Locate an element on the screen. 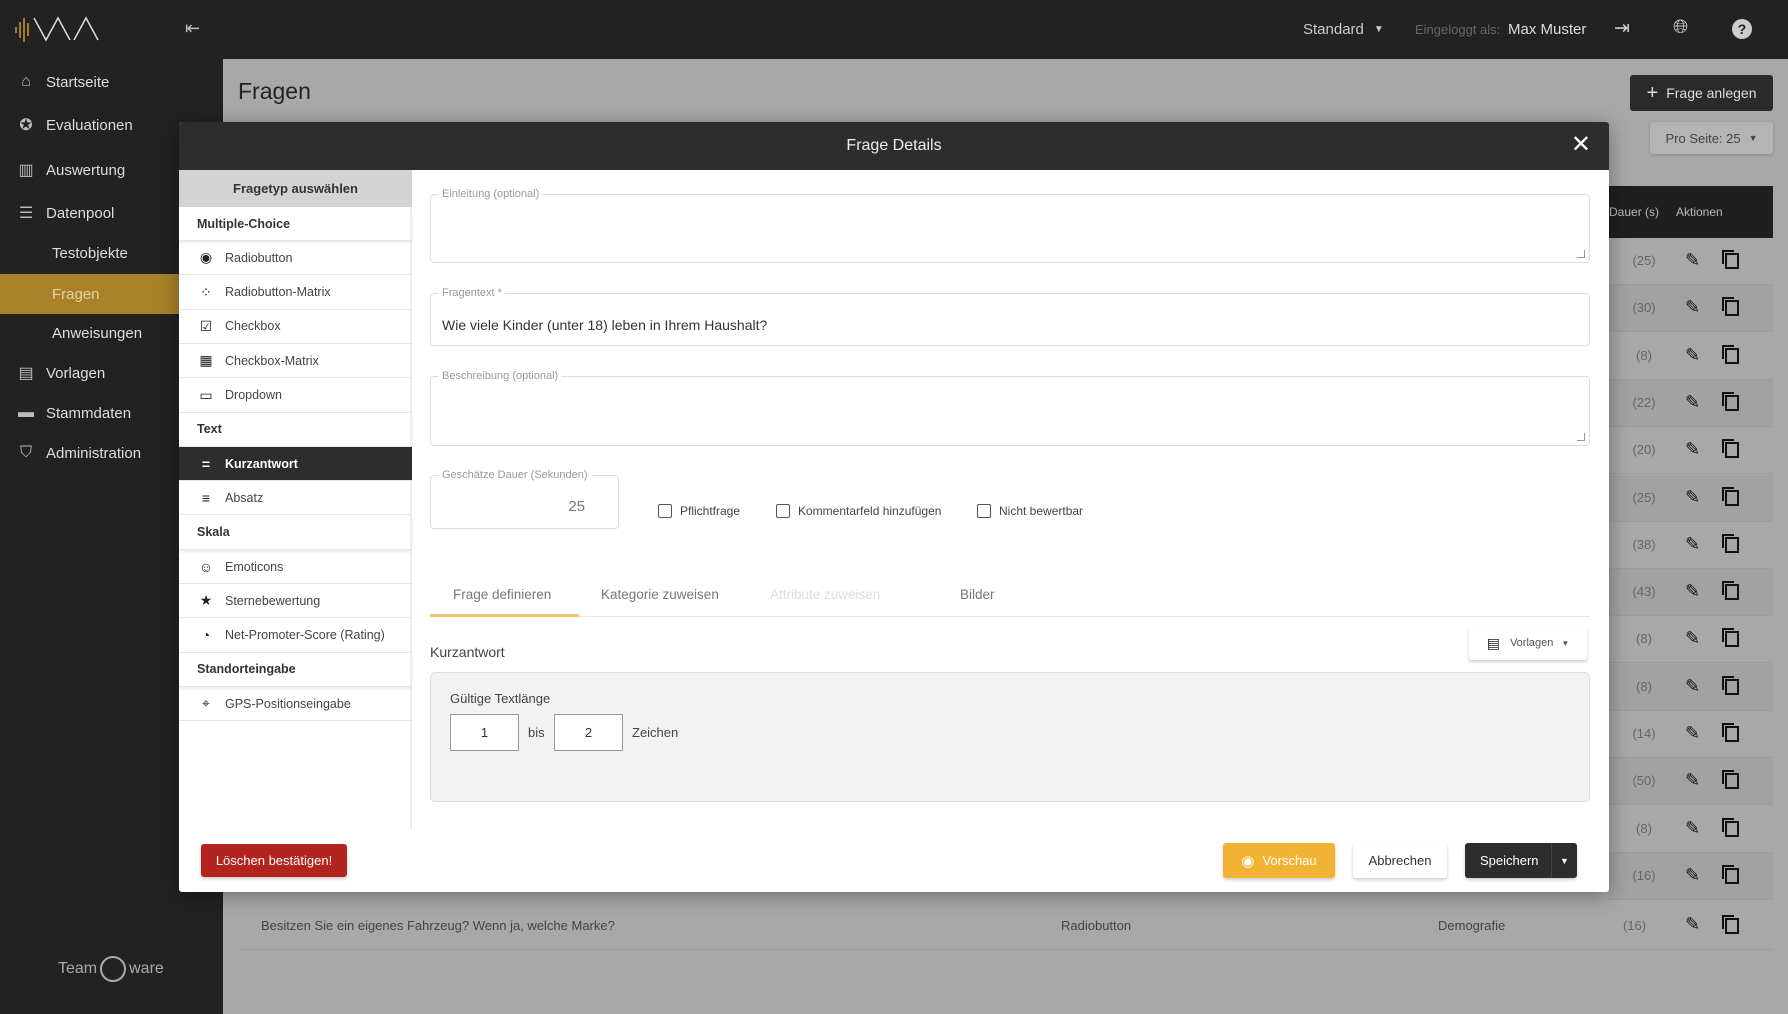 The width and height of the screenshot is (1788, 1014). type-item-checkbox: ☑ Checkbox is located at coordinates (295, 327).